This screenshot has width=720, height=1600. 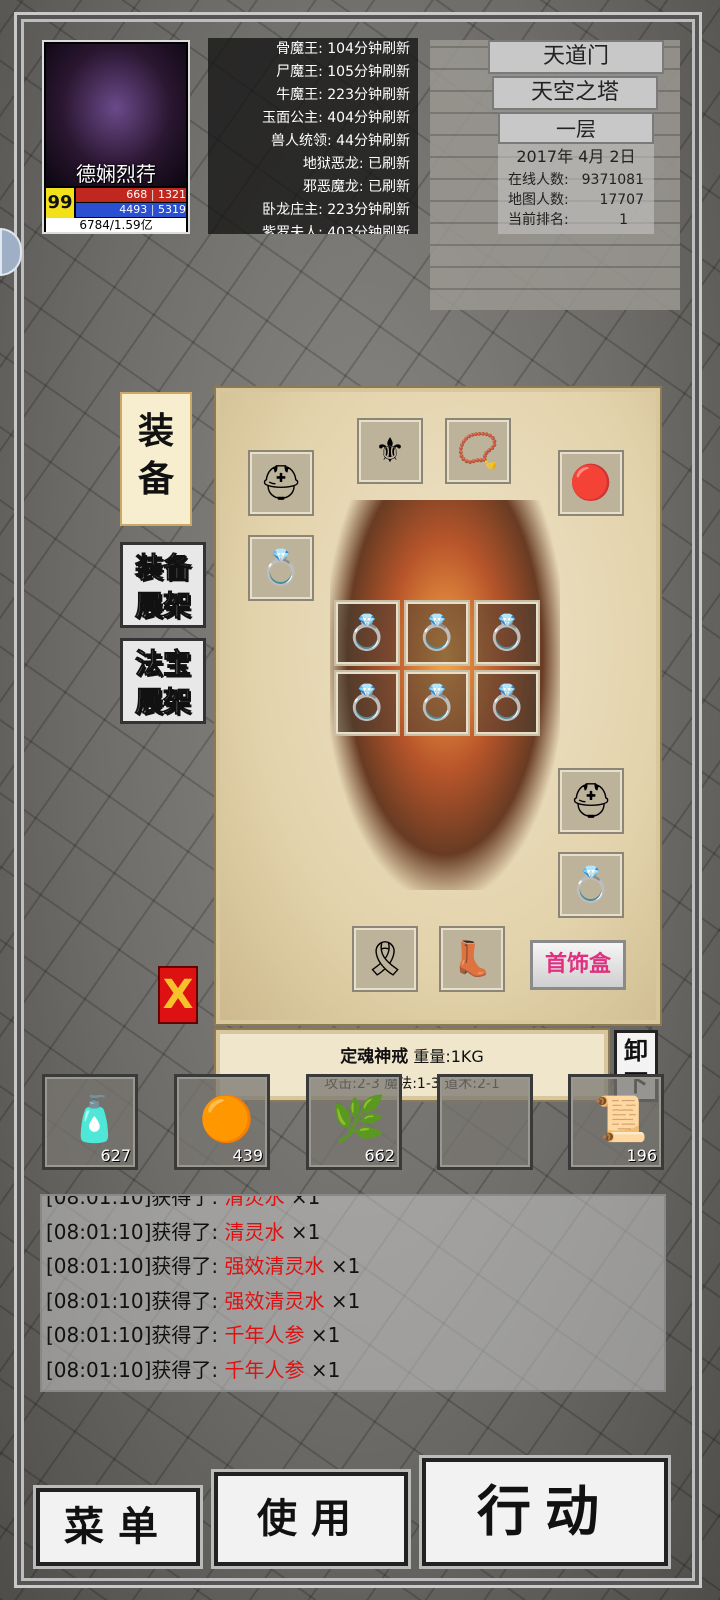 I want to click on necklace-icon: 📿, so click(x=478, y=451).